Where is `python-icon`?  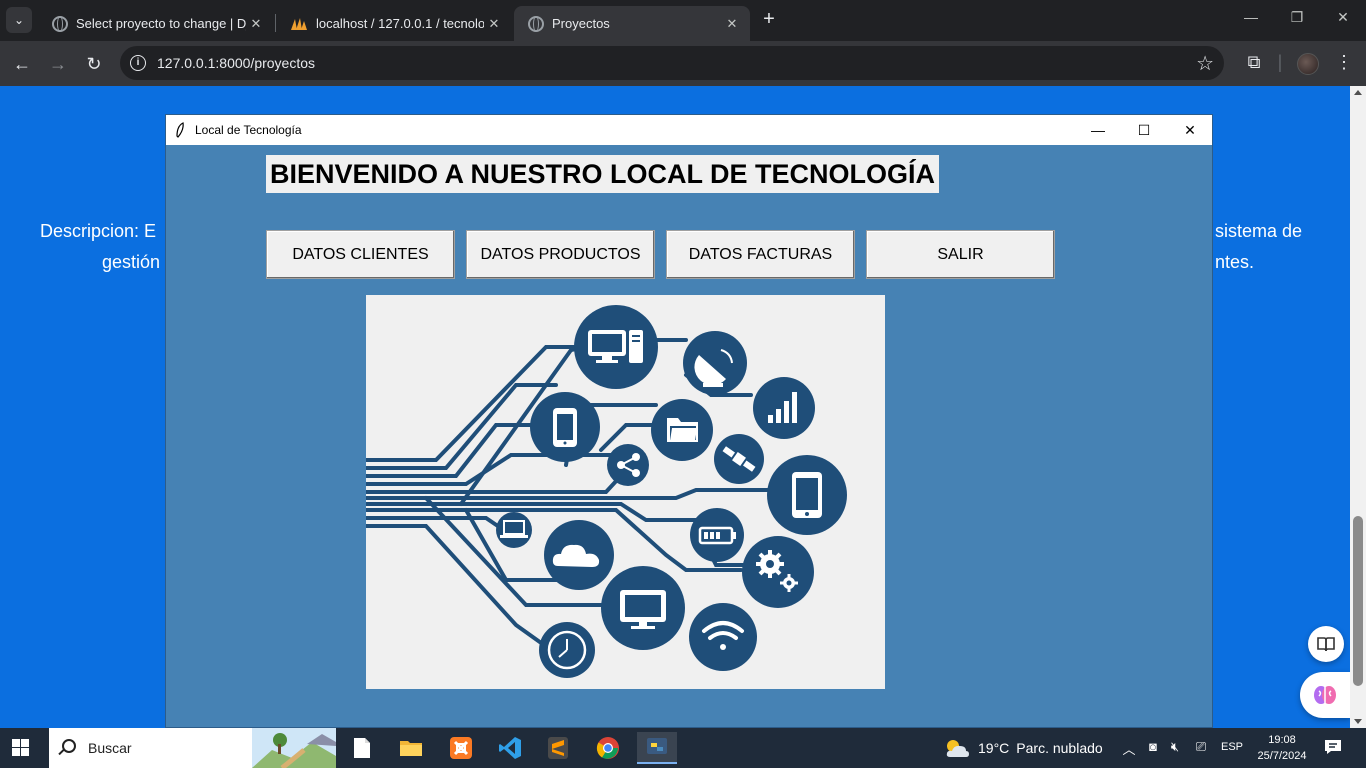 python-icon is located at coordinates (657, 746).